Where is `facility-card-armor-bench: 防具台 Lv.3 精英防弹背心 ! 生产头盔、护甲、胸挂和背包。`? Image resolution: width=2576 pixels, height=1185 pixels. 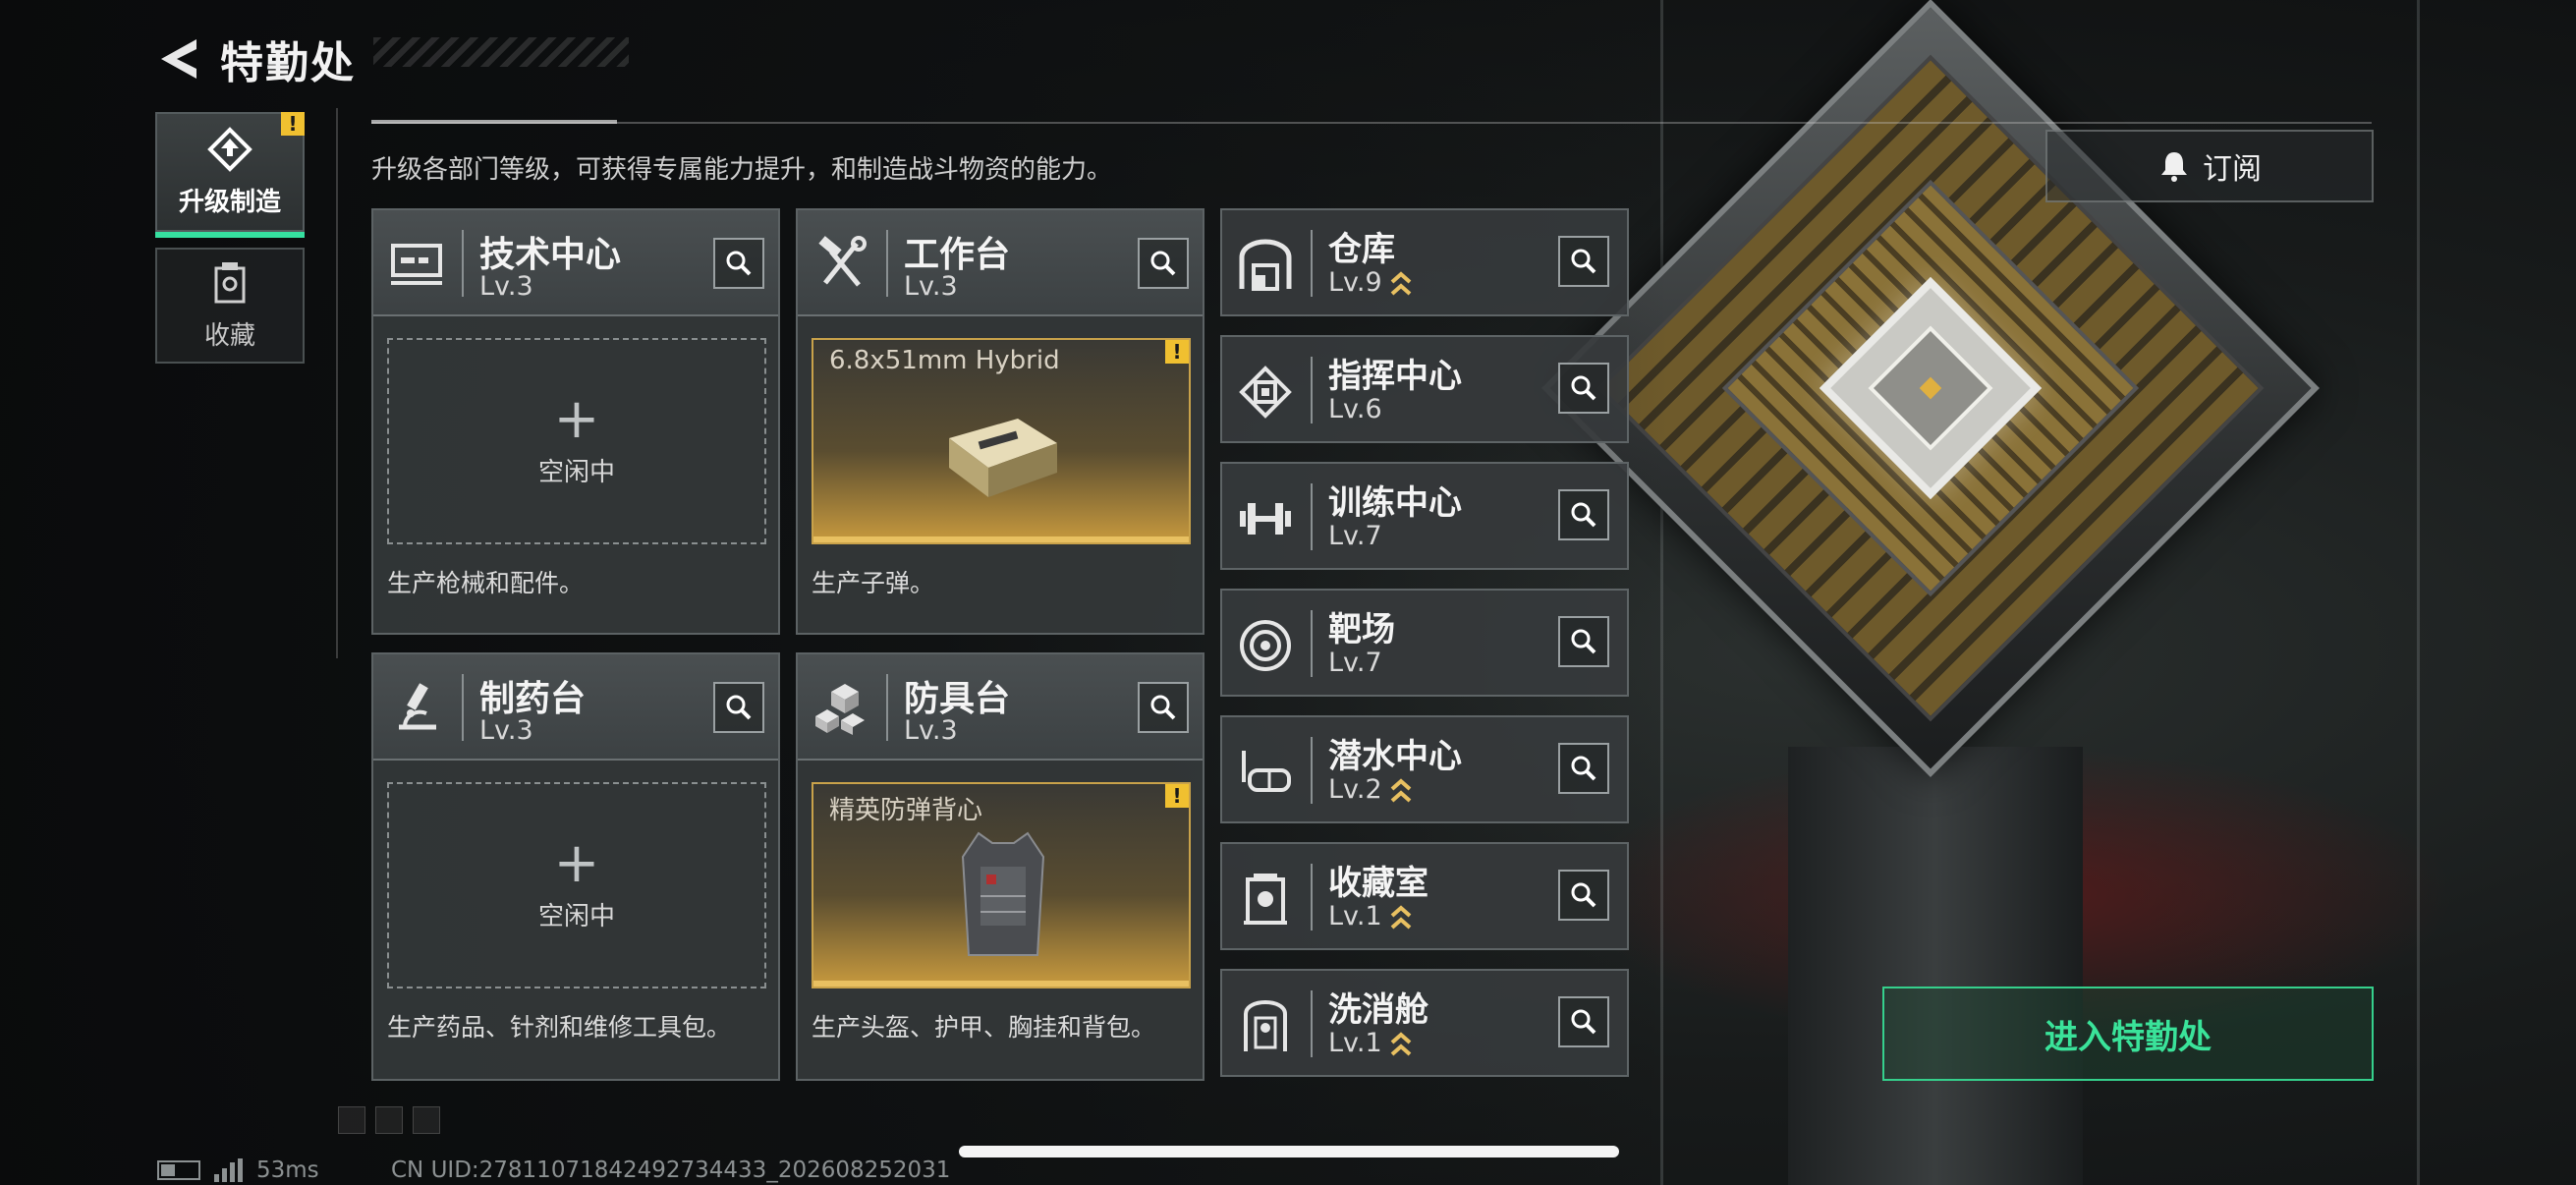 facility-card-armor-bench: 防具台 Lv.3 精英防弹背心 ! 生产头盔、护甲、胸挂和背包。 is located at coordinates (1000, 867).